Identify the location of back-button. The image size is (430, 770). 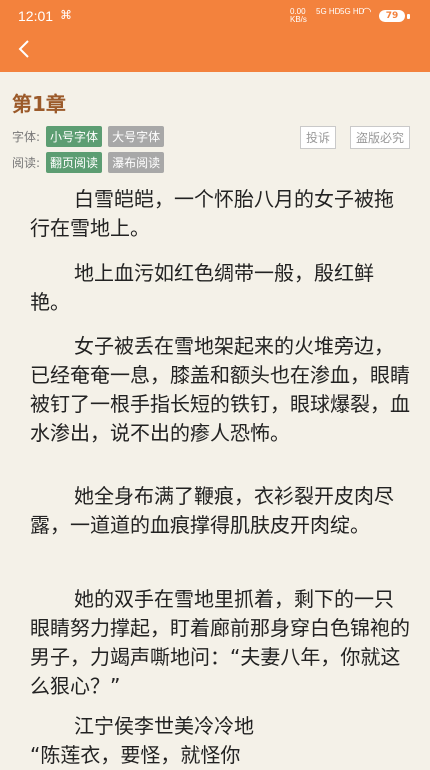
(25, 49).